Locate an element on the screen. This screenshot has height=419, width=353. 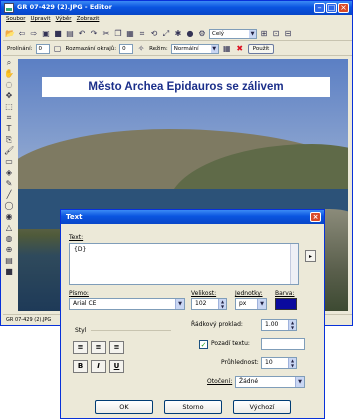
tool-palette: ⌕ ✋ ◌ ✥ ⬚ ⌗ T ⎘ 🖌 ▭ ◈ ✎ ╱ ◯ ◉ △ ◍ ⊕ ▤ ■ is located at coordinates (9, 184).